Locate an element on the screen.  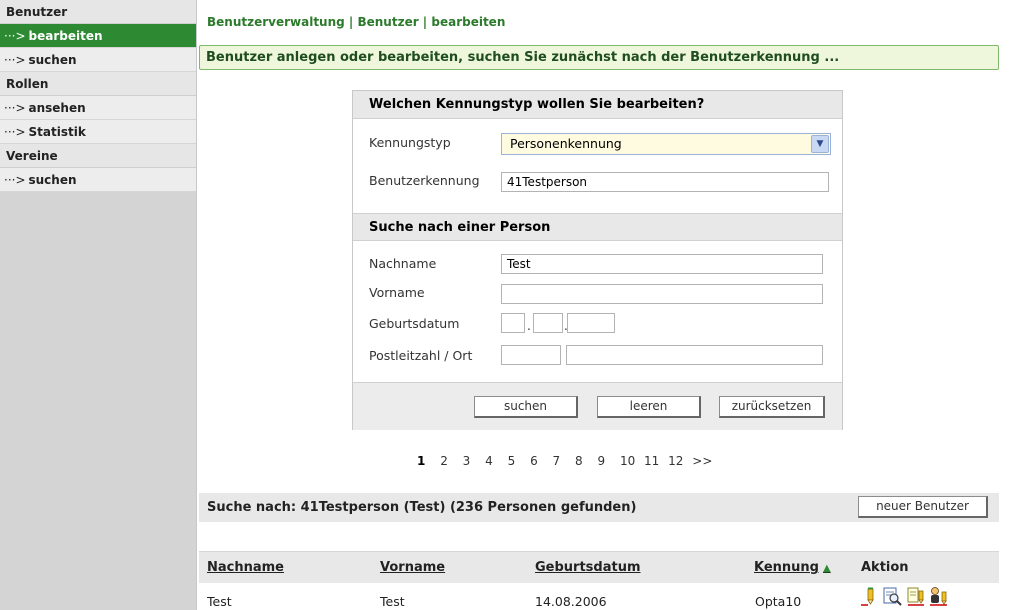
copy-icon is located at coordinates (917, 596).